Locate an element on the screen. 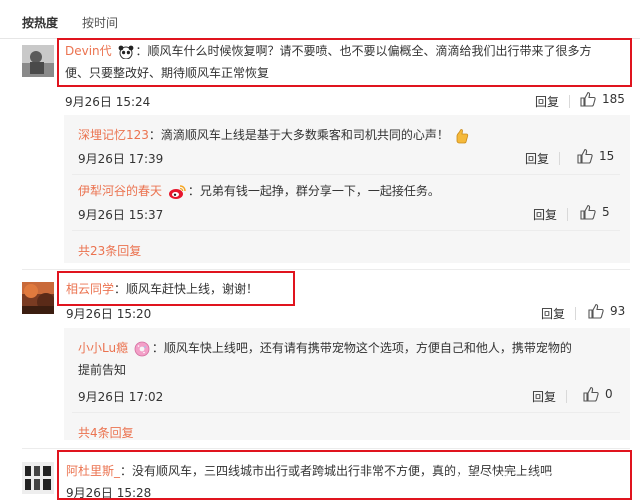  weibo-icon is located at coordinates (177, 191).